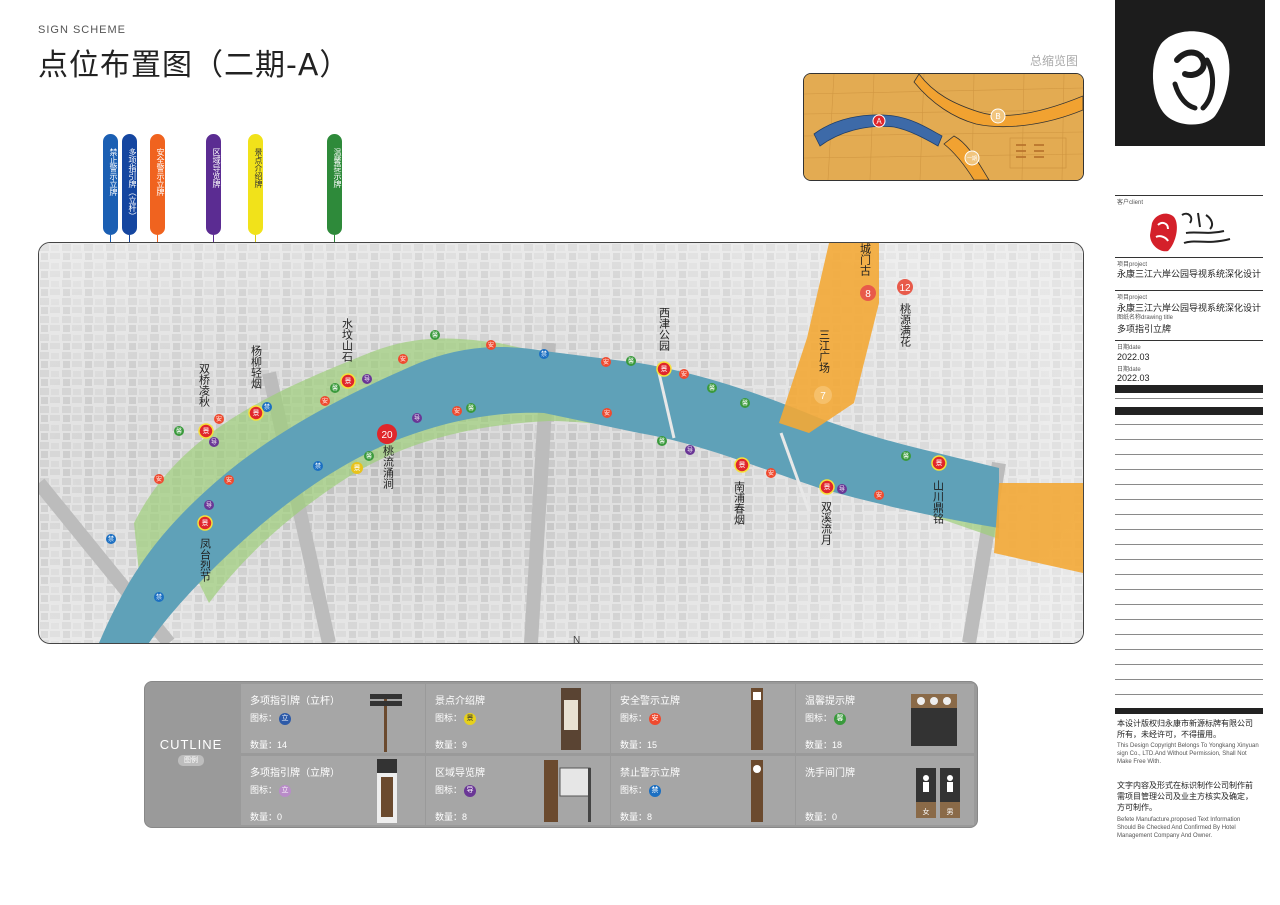  Describe the element at coordinates (386, 723) in the screenshot. I see `pole-sign-icon` at that location.